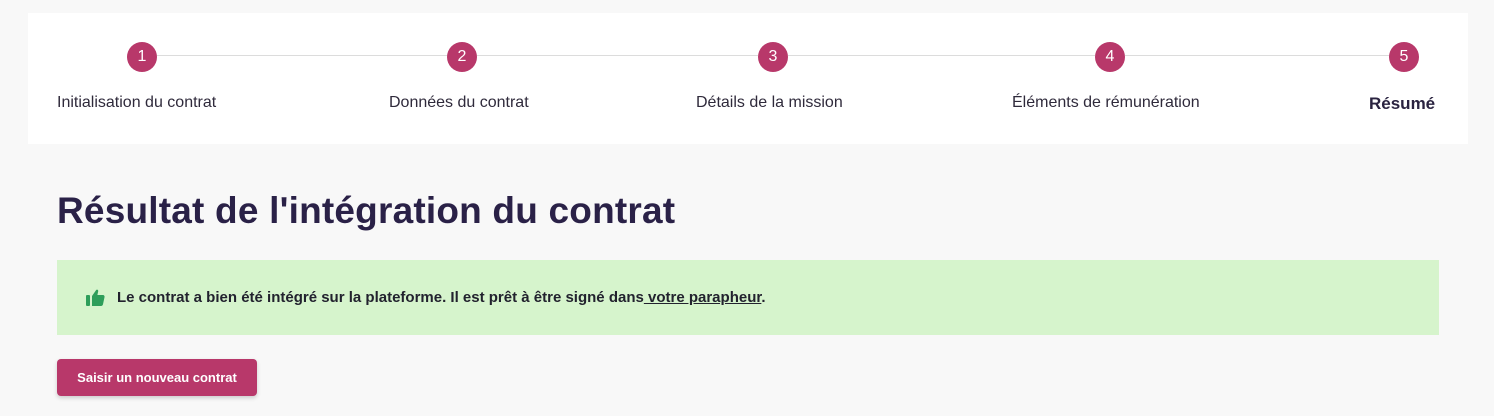 The image size is (1494, 416). I want to click on step-number: 3, so click(773, 57).